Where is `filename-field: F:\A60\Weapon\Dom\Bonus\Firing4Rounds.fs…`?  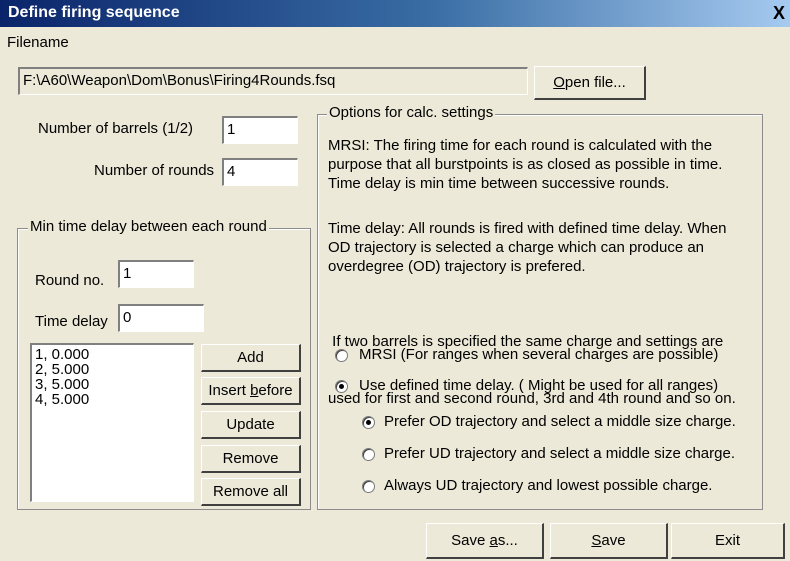 filename-field: F:\A60\Weapon\Dom\Bonus\Firing4Rounds.fs… is located at coordinates (273, 81).